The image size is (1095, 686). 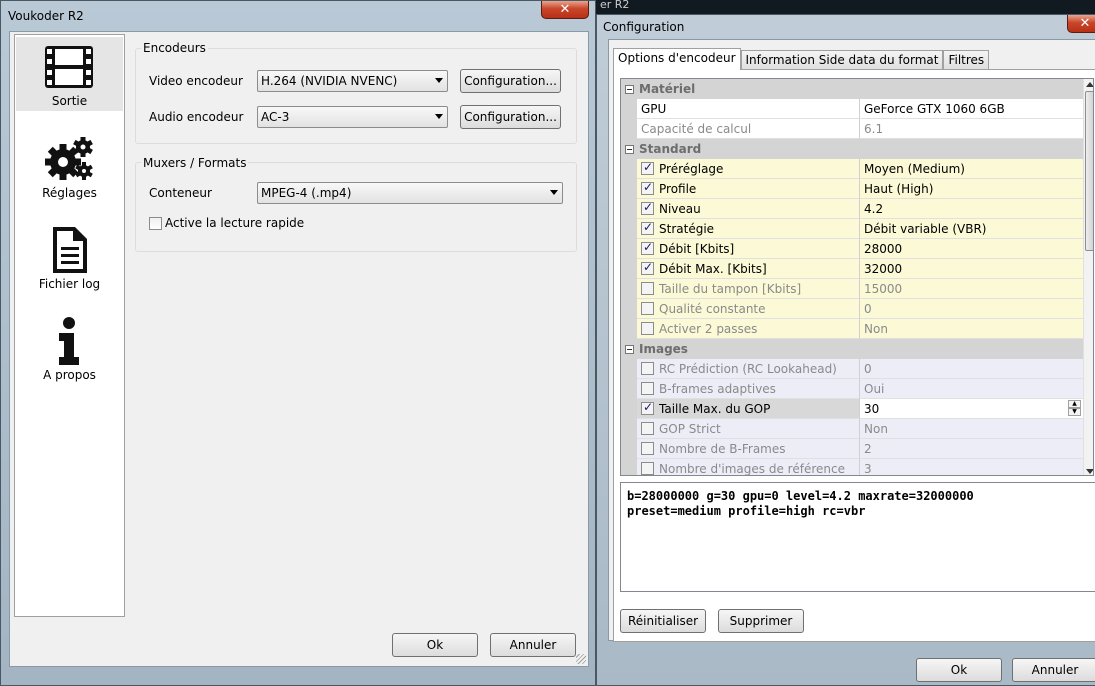 I want to click on nav-item-sortie: Sortie, so click(x=69, y=74).